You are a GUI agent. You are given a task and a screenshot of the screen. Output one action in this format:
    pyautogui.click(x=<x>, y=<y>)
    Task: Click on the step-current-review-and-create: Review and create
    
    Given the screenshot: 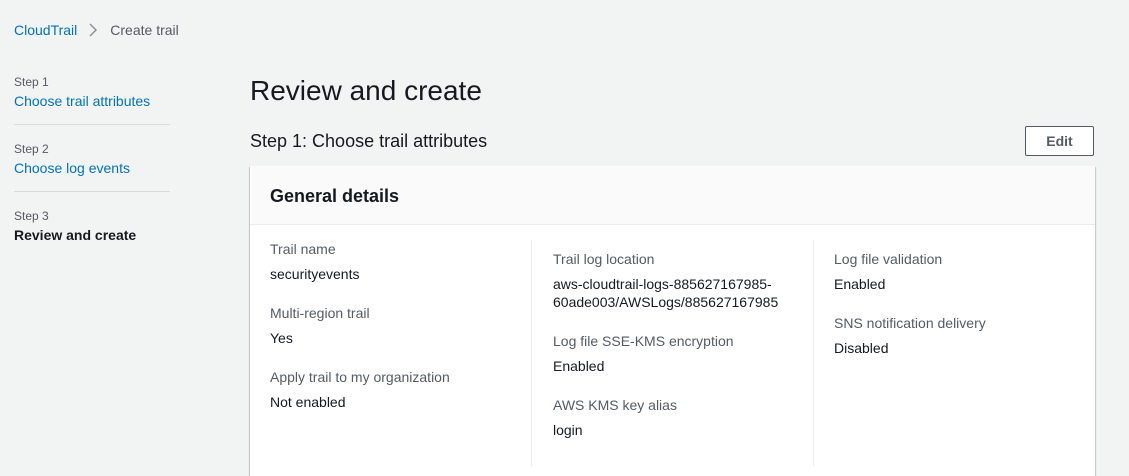 What is the action you would take?
    pyautogui.click(x=75, y=235)
    